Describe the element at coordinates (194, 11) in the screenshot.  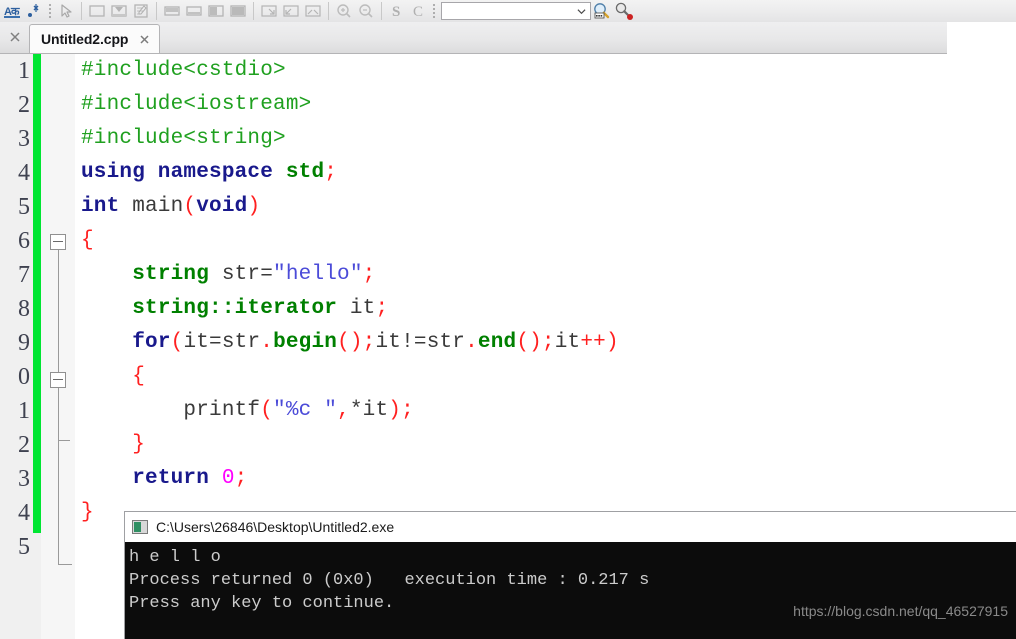
I see `align-bottom-icon` at that location.